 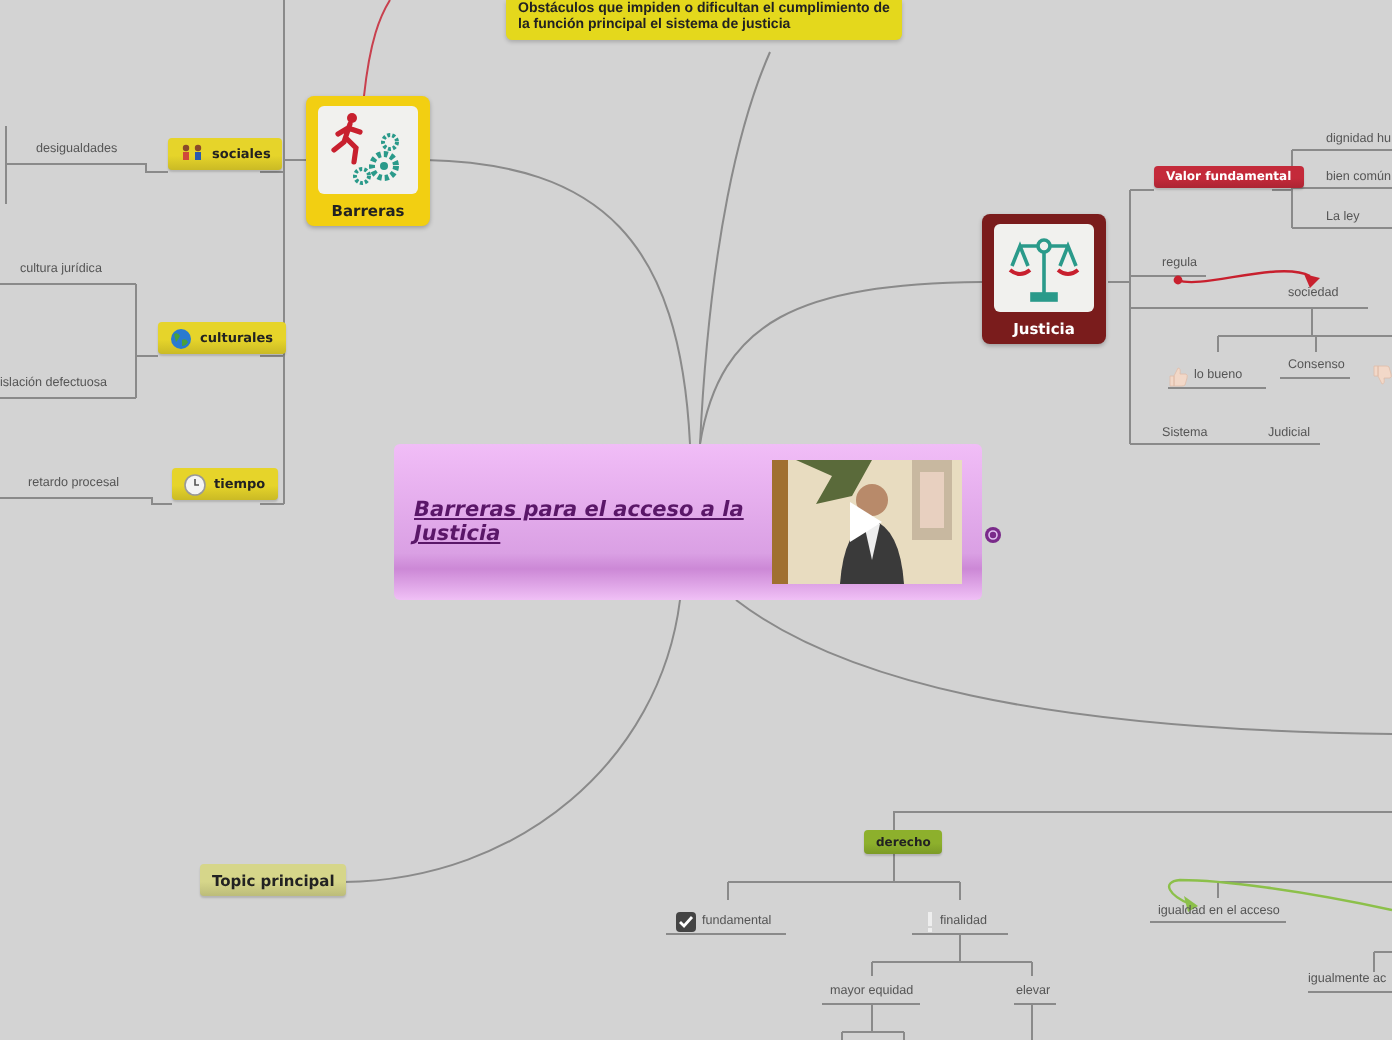 What do you see at coordinates (377, 48) in the screenshot?
I see `branch-line` at bounding box center [377, 48].